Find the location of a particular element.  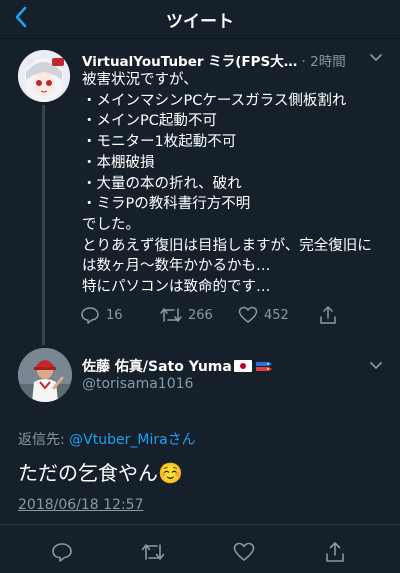

like-count: 452 is located at coordinates (276, 315).